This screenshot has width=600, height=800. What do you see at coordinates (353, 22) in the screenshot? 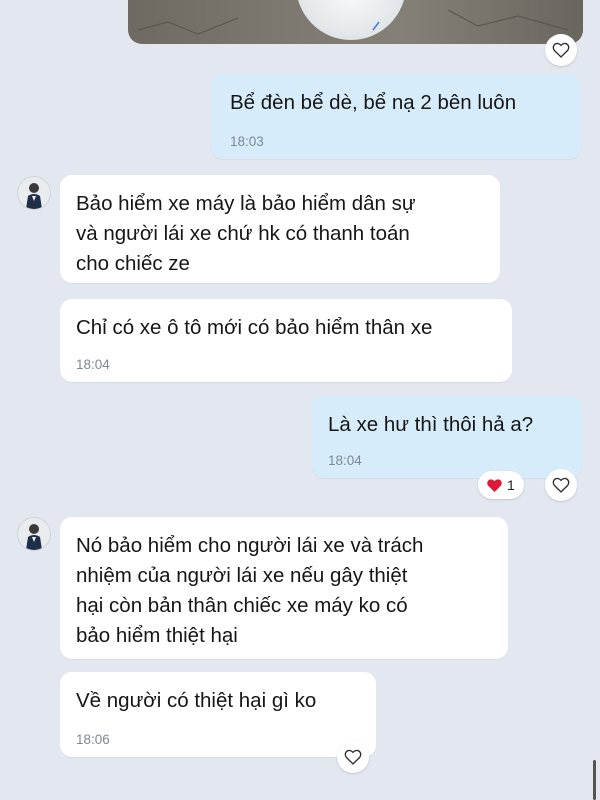
I see `photo-texture` at bounding box center [353, 22].